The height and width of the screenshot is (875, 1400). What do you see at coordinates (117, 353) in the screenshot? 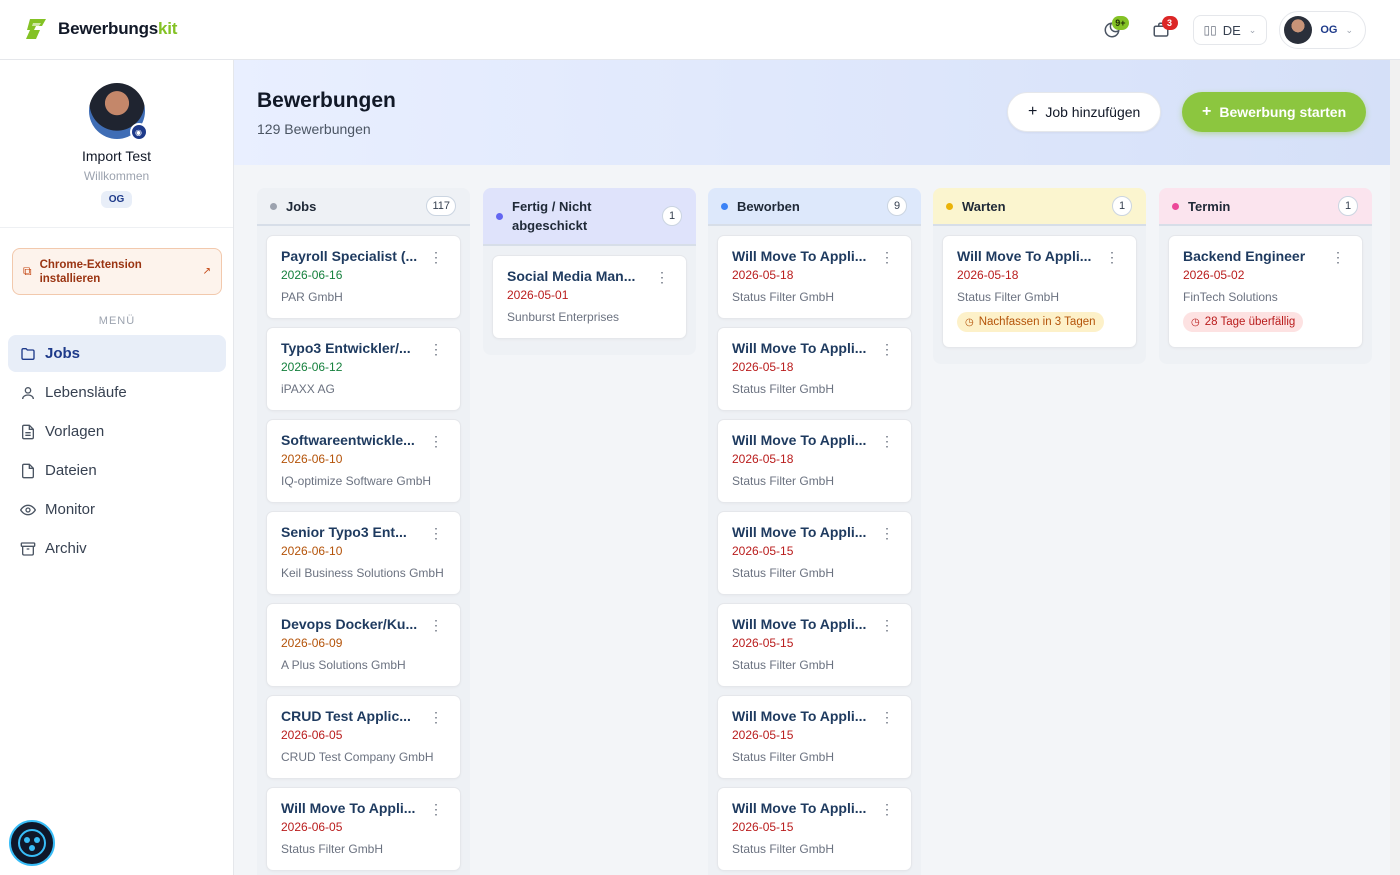
I see `sidebar-item-jobs: Jobs` at bounding box center [117, 353].